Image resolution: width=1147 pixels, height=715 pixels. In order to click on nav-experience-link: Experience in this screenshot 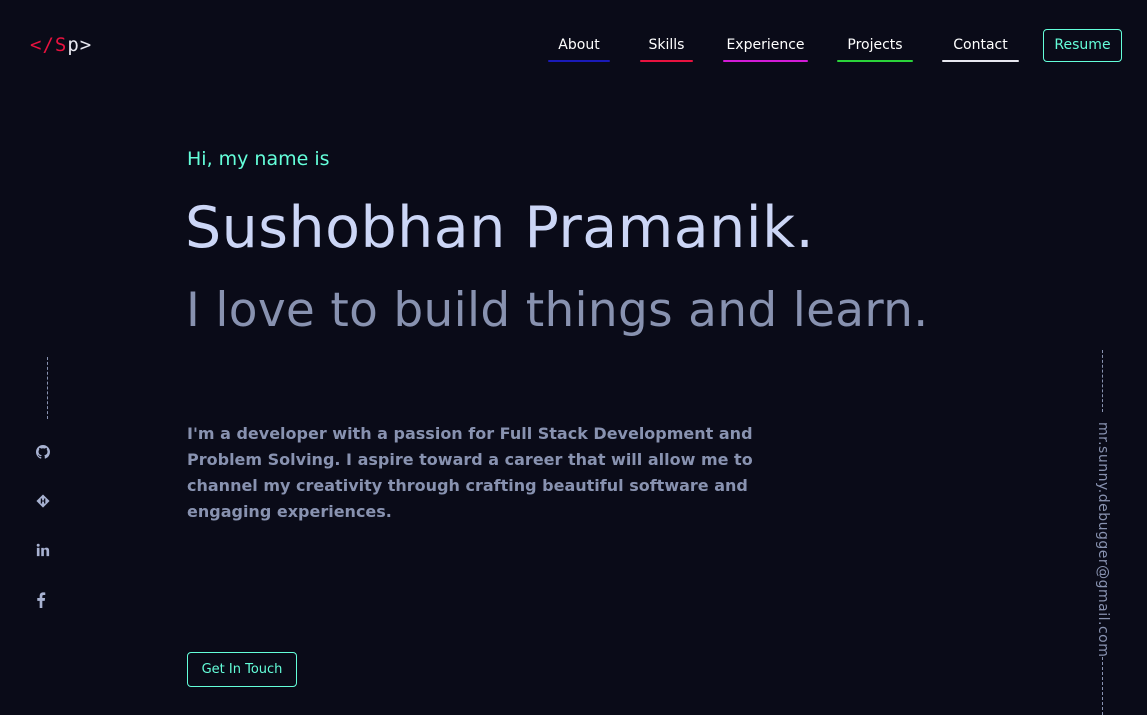, I will do `click(765, 49)`.